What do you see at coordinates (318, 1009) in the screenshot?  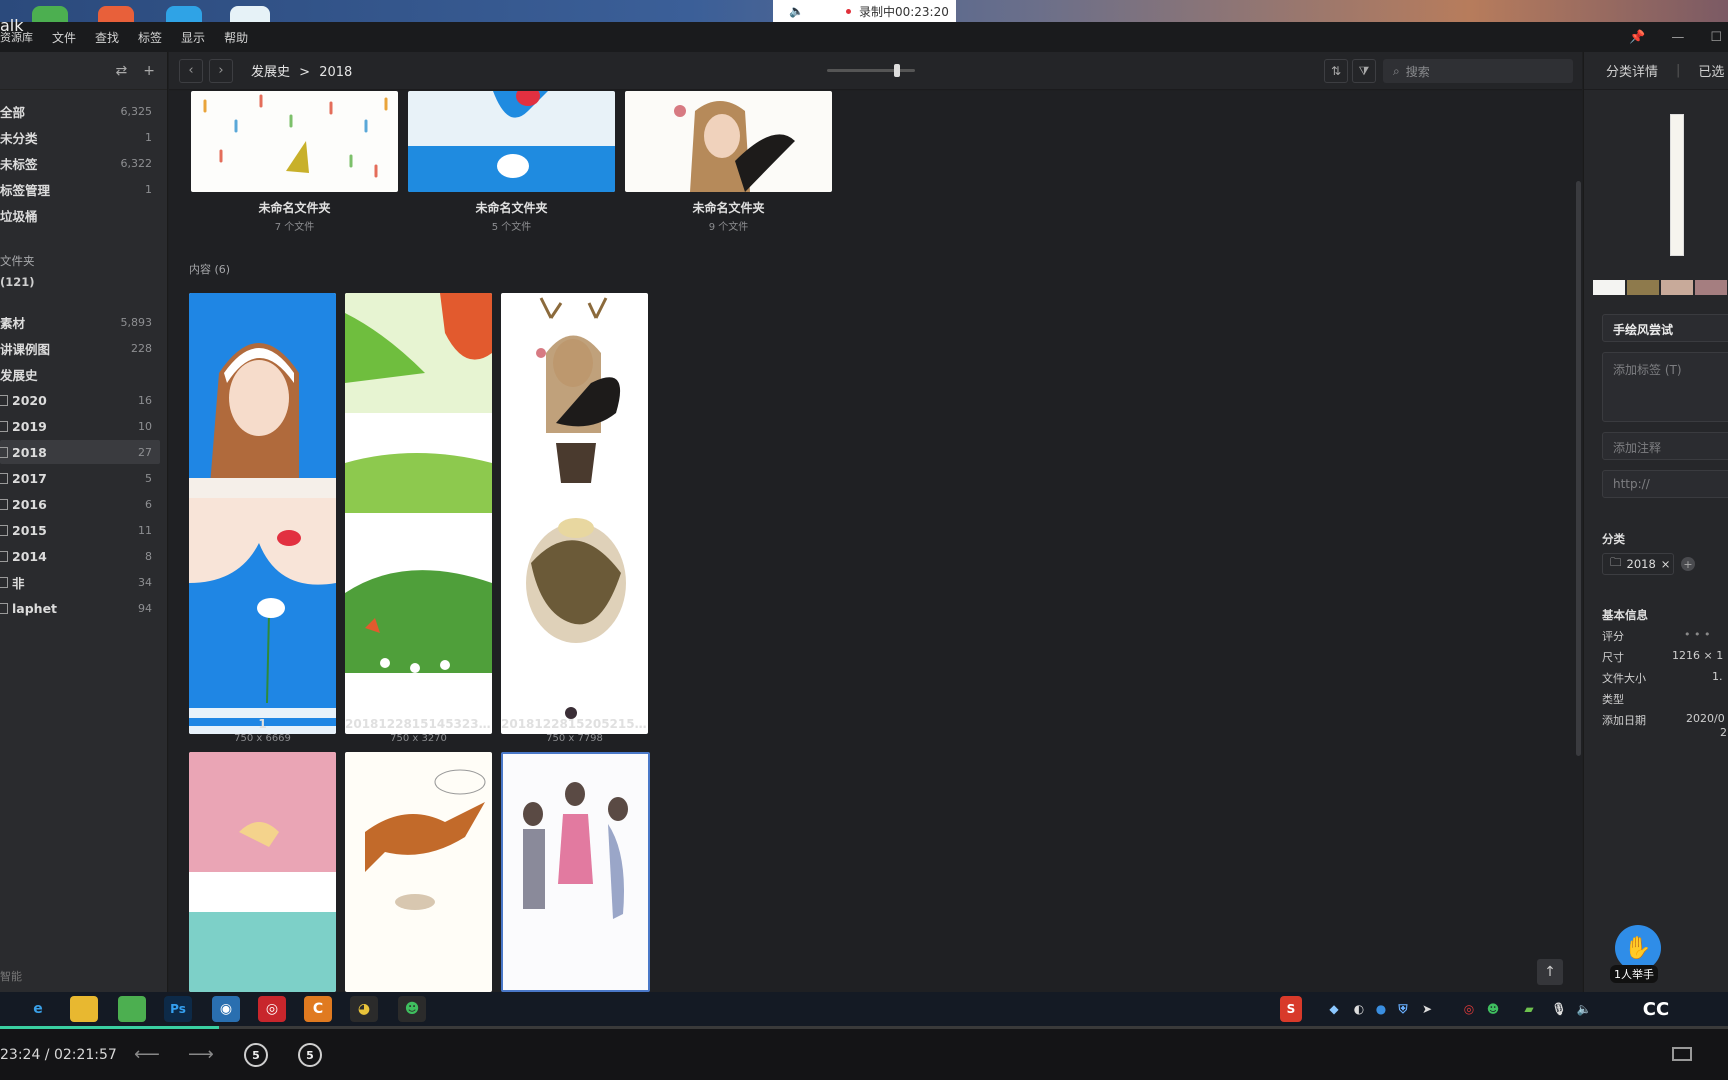 I see `app-icon: C` at bounding box center [318, 1009].